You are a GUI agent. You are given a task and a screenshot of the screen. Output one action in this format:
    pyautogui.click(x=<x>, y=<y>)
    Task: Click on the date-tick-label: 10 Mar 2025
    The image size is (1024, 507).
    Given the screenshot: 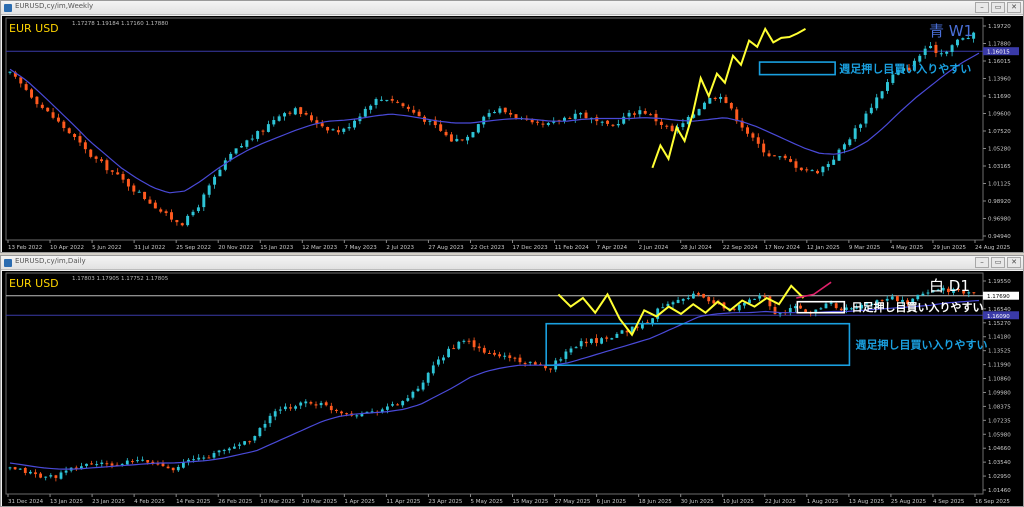 What is the action you would take?
    pyautogui.click(x=277, y=502)
    